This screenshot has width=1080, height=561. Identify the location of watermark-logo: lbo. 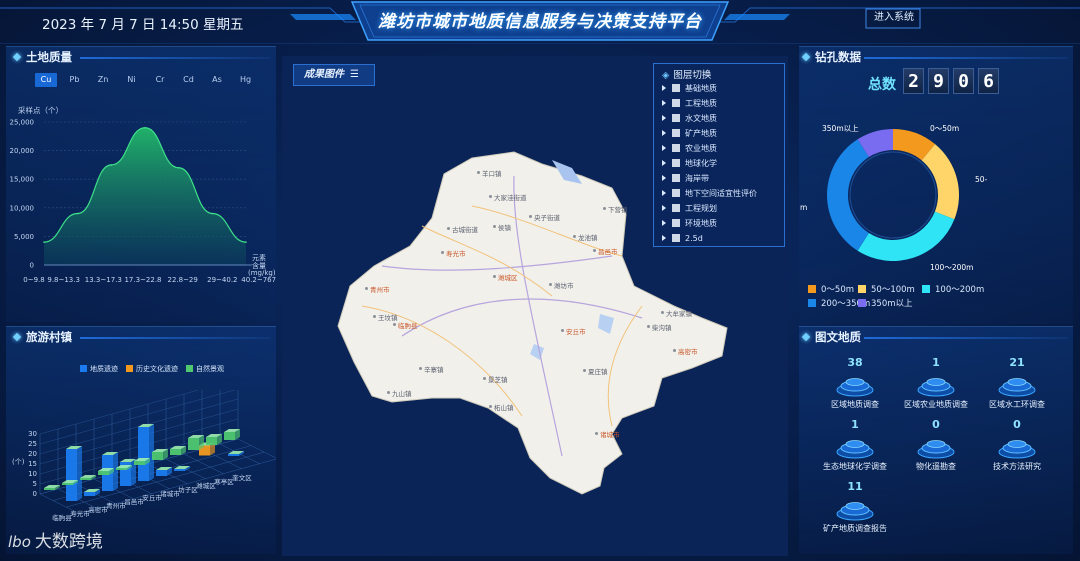
(19, 542).